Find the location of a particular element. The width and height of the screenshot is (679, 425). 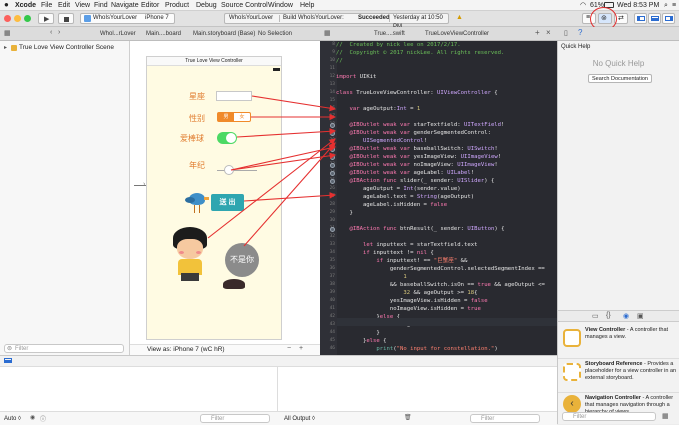

forward-arrow-icon: › is located at coordinates (59, 32).